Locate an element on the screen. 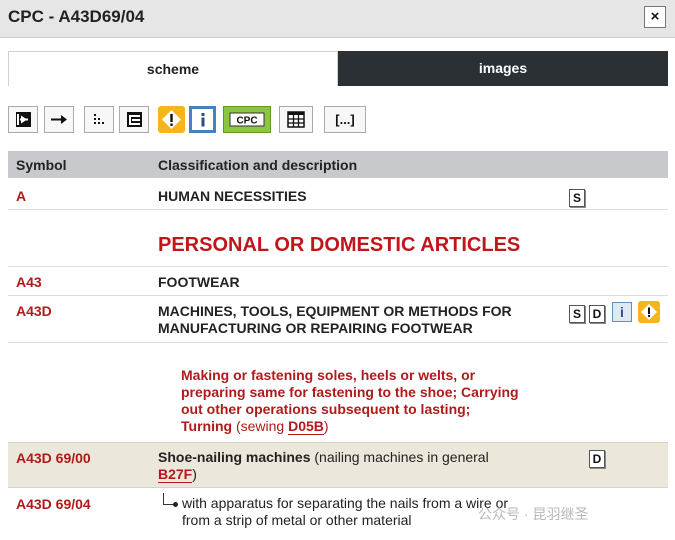 The width and height of the screenshot is (675, 540). tab-bar: scheme images is located at coordinates (338, 68).